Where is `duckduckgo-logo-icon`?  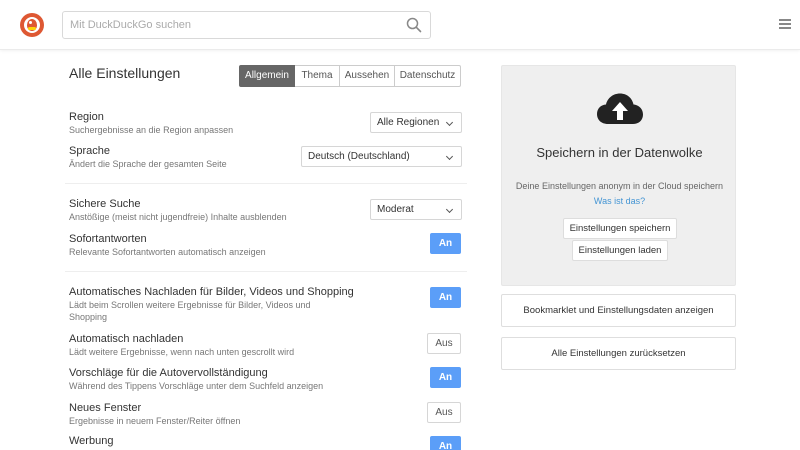
duckduckgo-logo-icon is located at coordinates (32, 25).